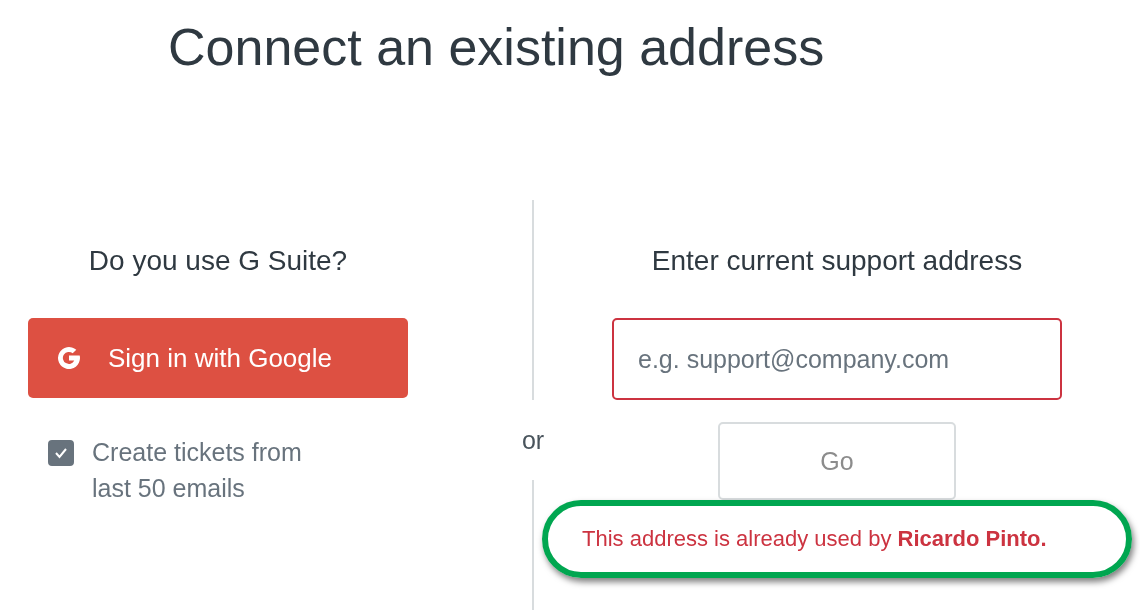  What do you see at coordinates (533, 440) in the screenshot?
I see `or-separator: or` at bounding box center [533, 440].